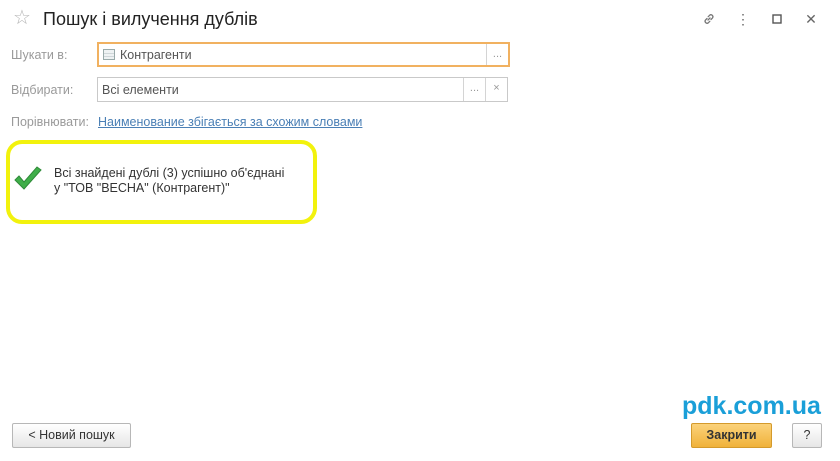 This screenshot has height=461, width=840. Describe the element at coordinates (39, 55) in the screenshot. I see `search-in-label: Шукати в:` at that location.